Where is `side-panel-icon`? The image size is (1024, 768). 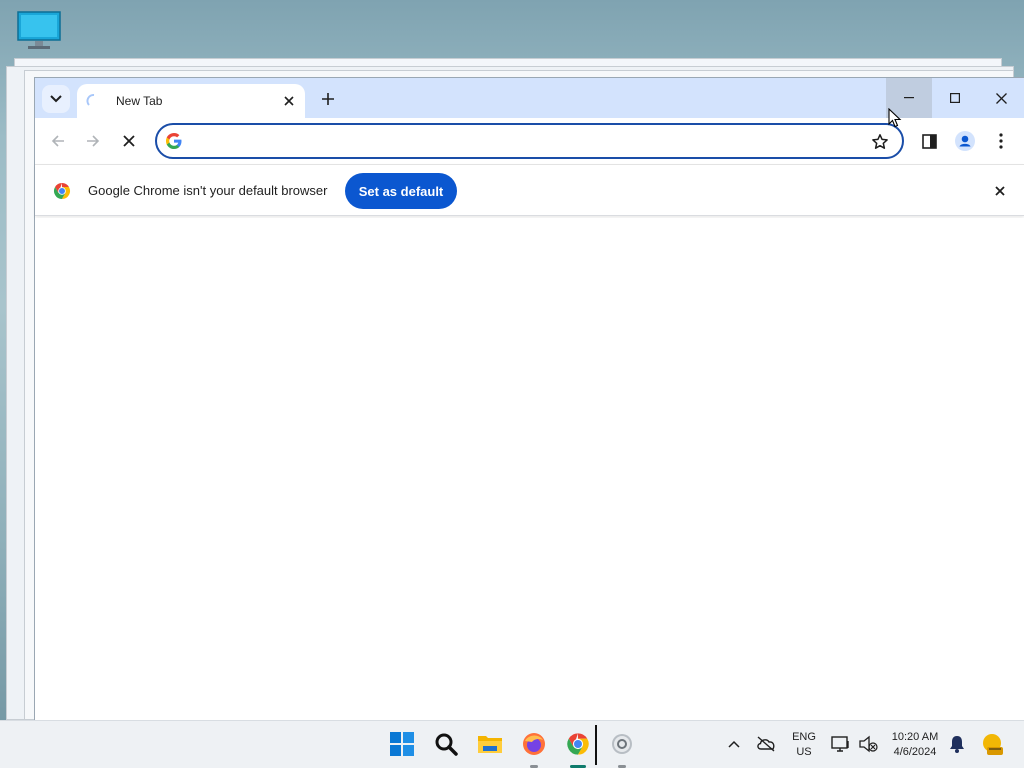 side-panel-icon is located at coordinates (929, 141).